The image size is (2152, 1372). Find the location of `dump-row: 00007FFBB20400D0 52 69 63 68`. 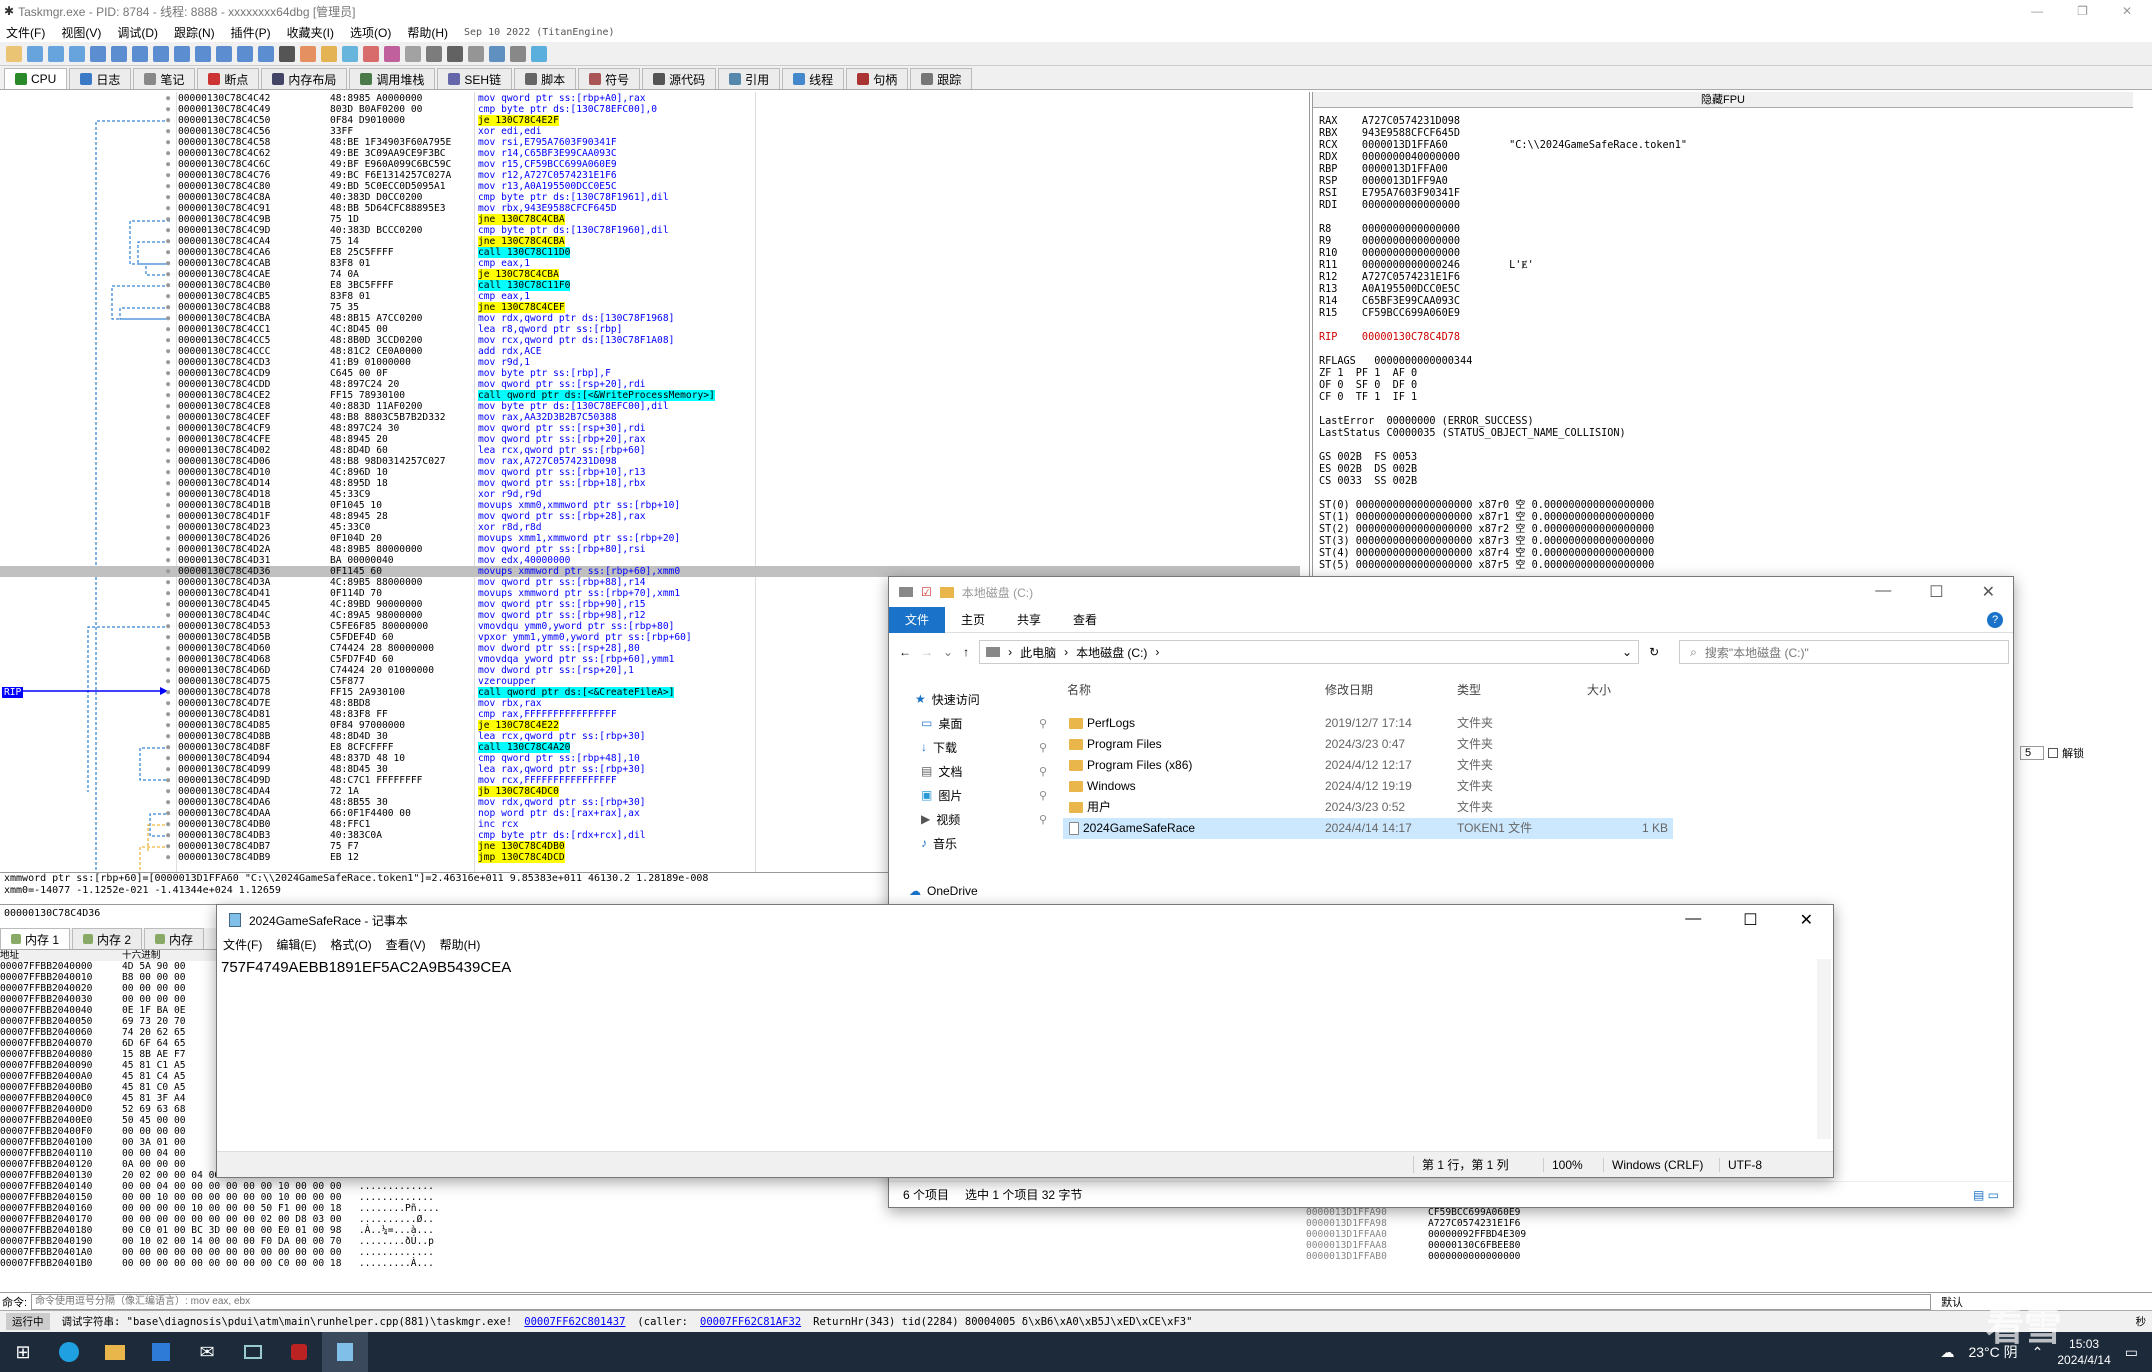

dump-row: 00007FFBB20400D0 52 69 63 68 is located at coordinates (93, 1109).